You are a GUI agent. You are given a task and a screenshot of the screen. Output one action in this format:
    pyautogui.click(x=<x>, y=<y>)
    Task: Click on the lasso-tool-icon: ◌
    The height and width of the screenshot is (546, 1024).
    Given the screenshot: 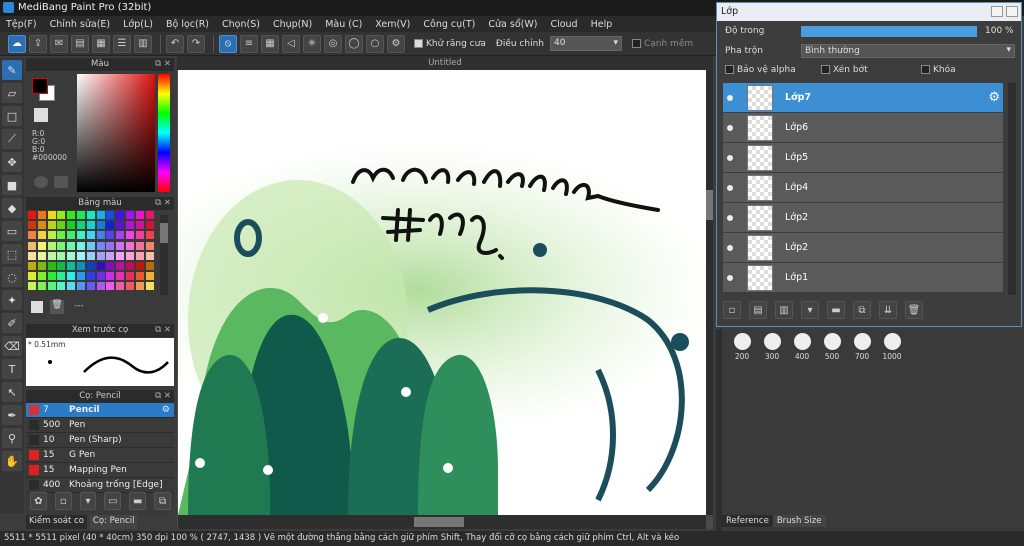 What is the action you would take?
    pyautogui.click(x=12, y=277)
    